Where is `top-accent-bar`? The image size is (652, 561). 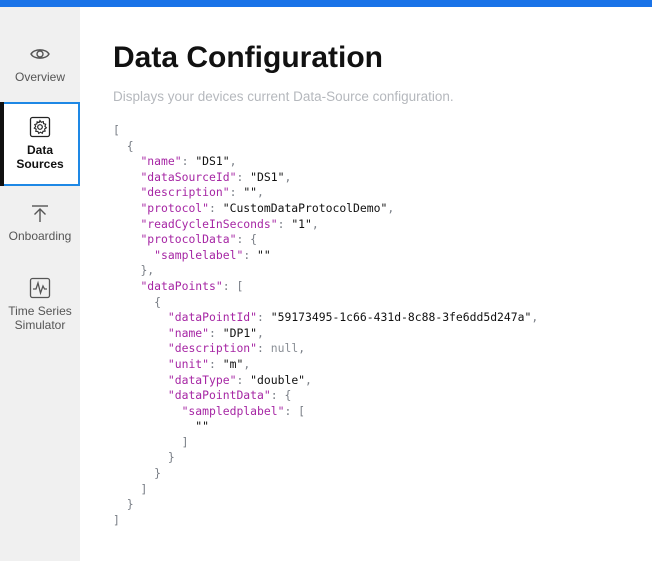
top-accent-bar is located at coordinates (326, 3).